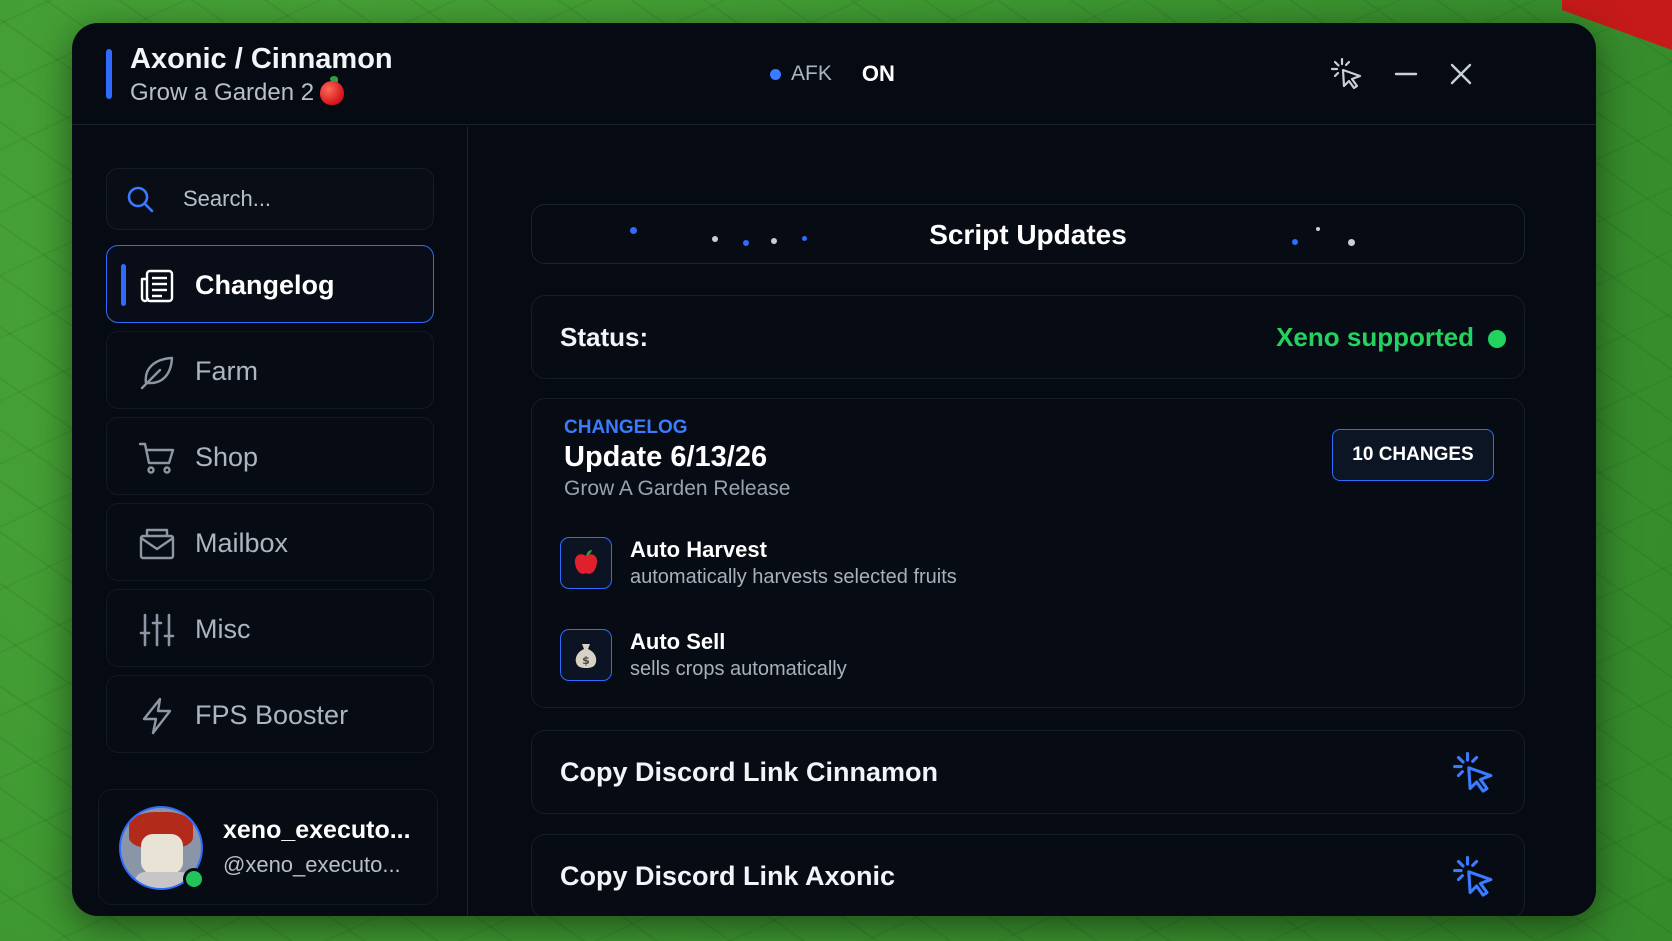 This screenshot has width=1672, height=941. Describe the element at coordinates (793, 577) in the screenshot. I see `feature-description: automatically harvests selected fruits` at that location.